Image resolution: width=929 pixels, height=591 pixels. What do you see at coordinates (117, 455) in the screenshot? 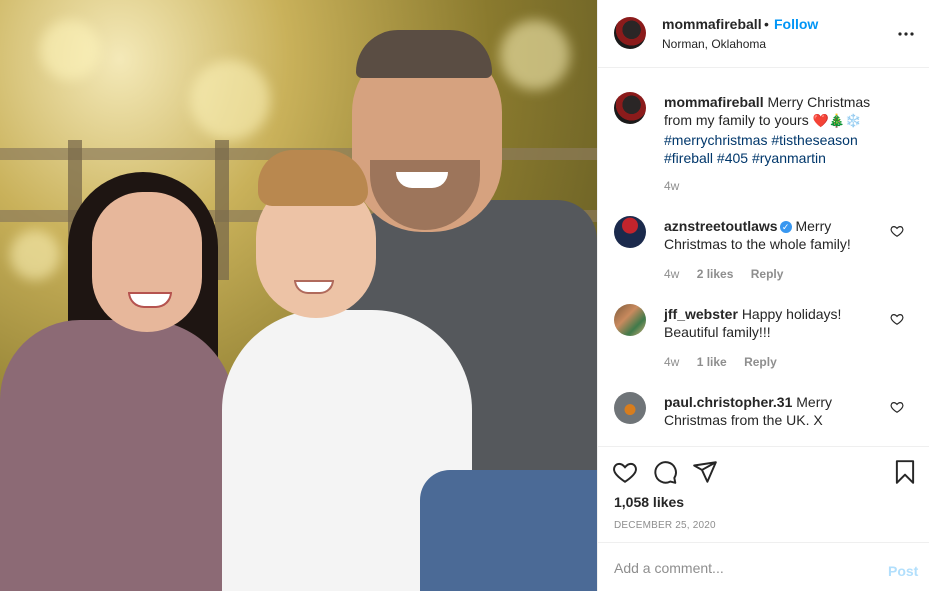
I see `woman-body` at bounding box center [117, 455].